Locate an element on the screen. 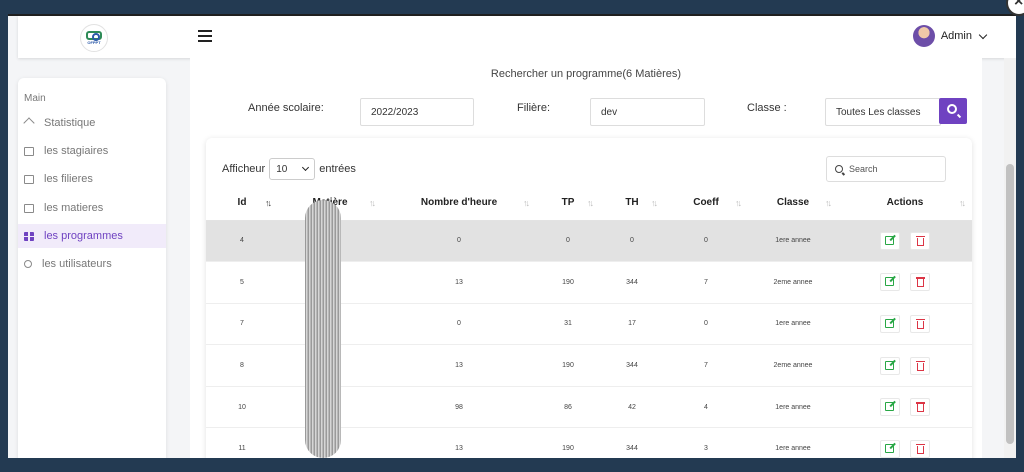  sidebar-item-programmes: les programmes is located at coordinates (92, 236).